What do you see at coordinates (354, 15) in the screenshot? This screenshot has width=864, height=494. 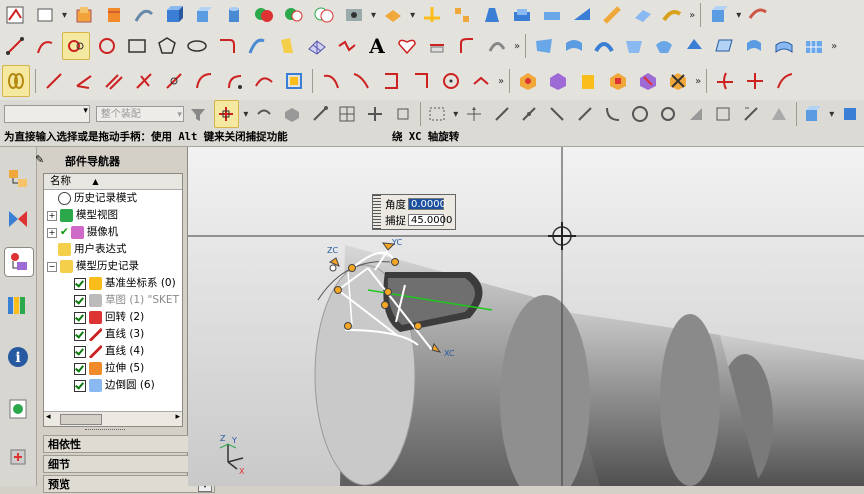 I see `hole-icon` at bounding box center [354, 15].